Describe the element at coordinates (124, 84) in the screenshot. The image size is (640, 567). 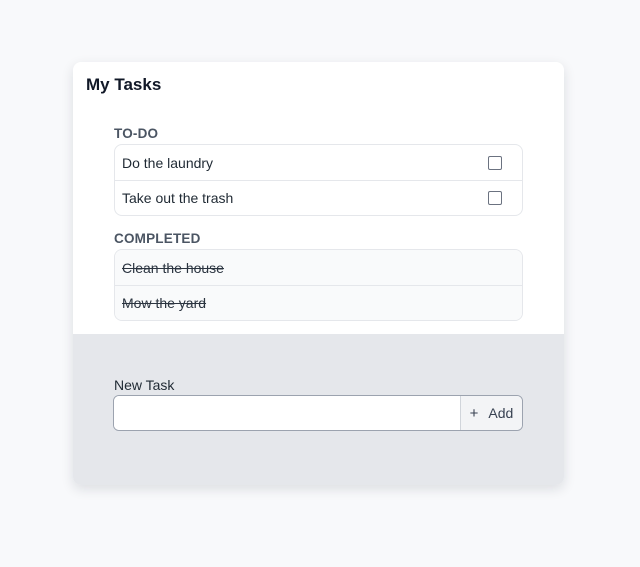
I see `page-title: My Tasks` at that location.